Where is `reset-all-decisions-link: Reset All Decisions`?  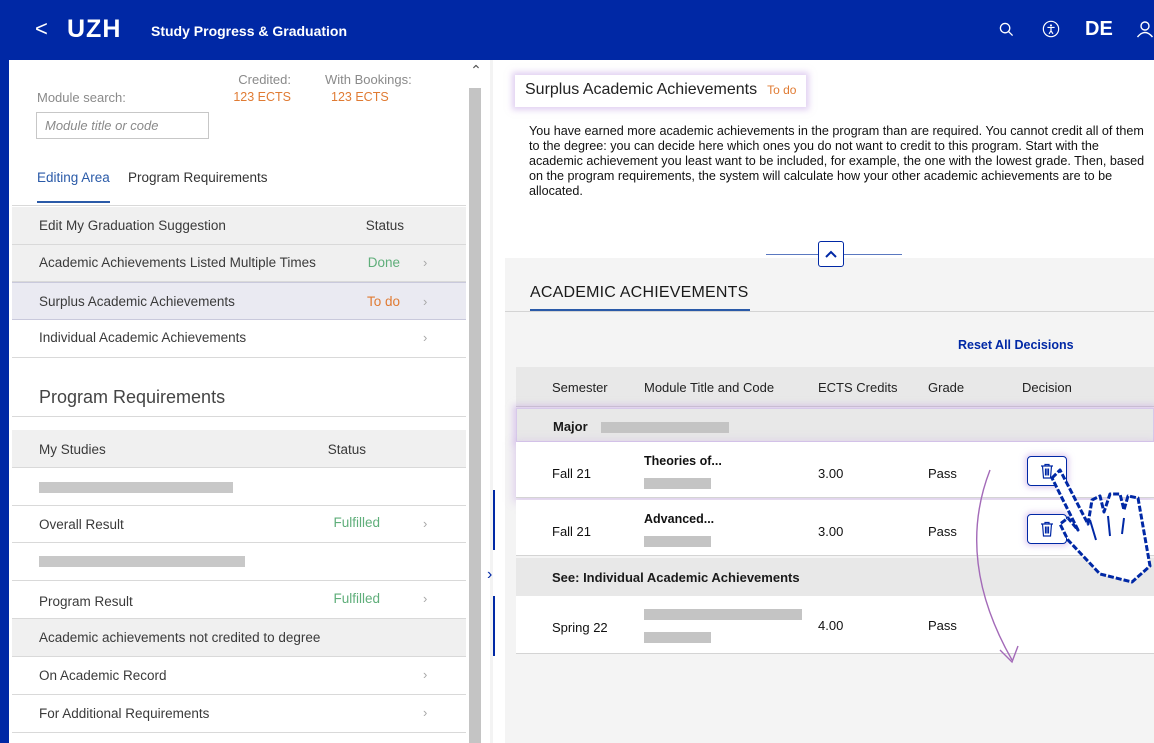
reset-all-decisions-link: Reset All Decisions is located at coordinates (1016, 345).